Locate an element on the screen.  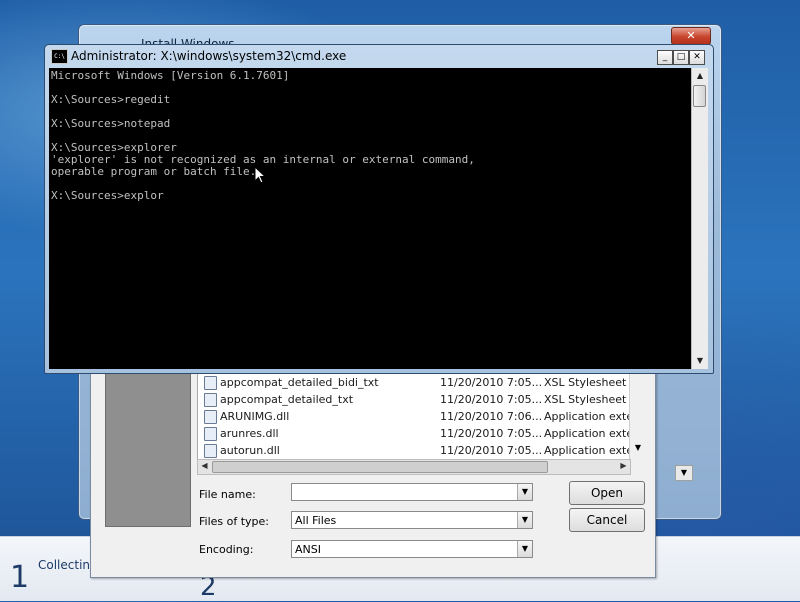
encoding-select: ANSI ▼ is located at coordinates (412, 549).